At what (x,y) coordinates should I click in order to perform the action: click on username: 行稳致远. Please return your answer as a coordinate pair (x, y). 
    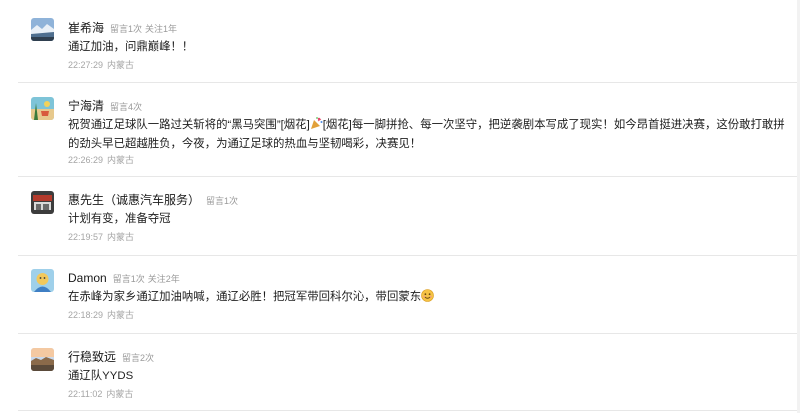
    Looking at the image, I should click on (92, 357).